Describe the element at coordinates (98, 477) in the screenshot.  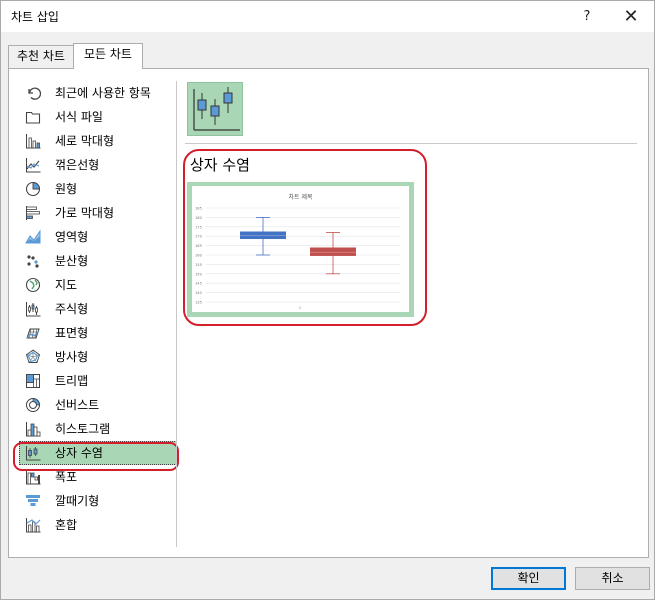
I see `chart-category-item: 폭포` at that location.